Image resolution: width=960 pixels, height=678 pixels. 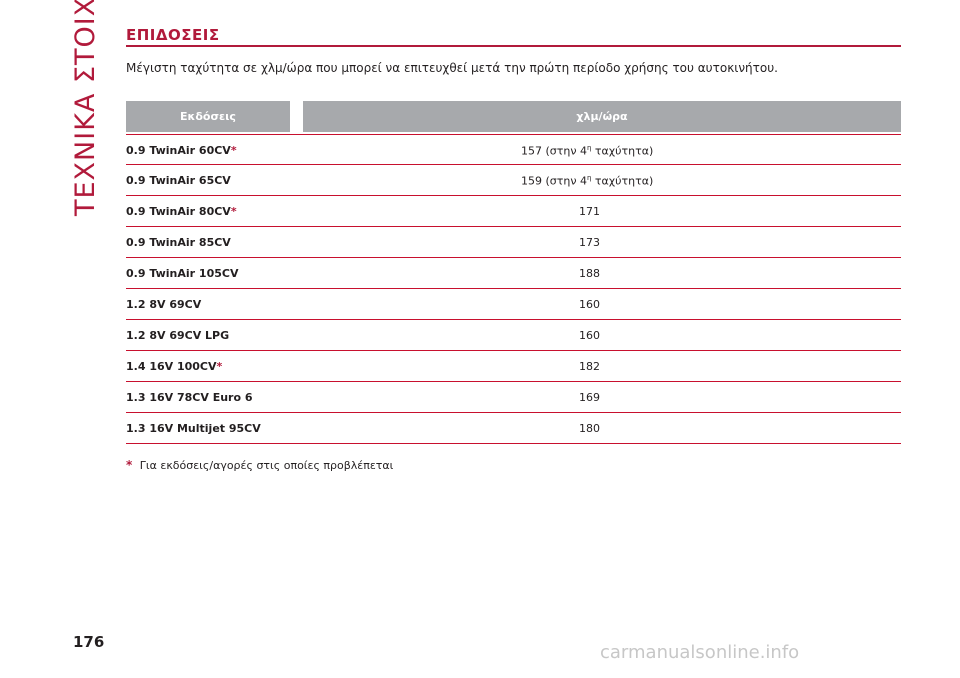 What do you see at coordinates (181, 150) in the screenshot?
I see `version-cell: 0.9 TwinAir 60CV*` at bounding box center [181, 150].